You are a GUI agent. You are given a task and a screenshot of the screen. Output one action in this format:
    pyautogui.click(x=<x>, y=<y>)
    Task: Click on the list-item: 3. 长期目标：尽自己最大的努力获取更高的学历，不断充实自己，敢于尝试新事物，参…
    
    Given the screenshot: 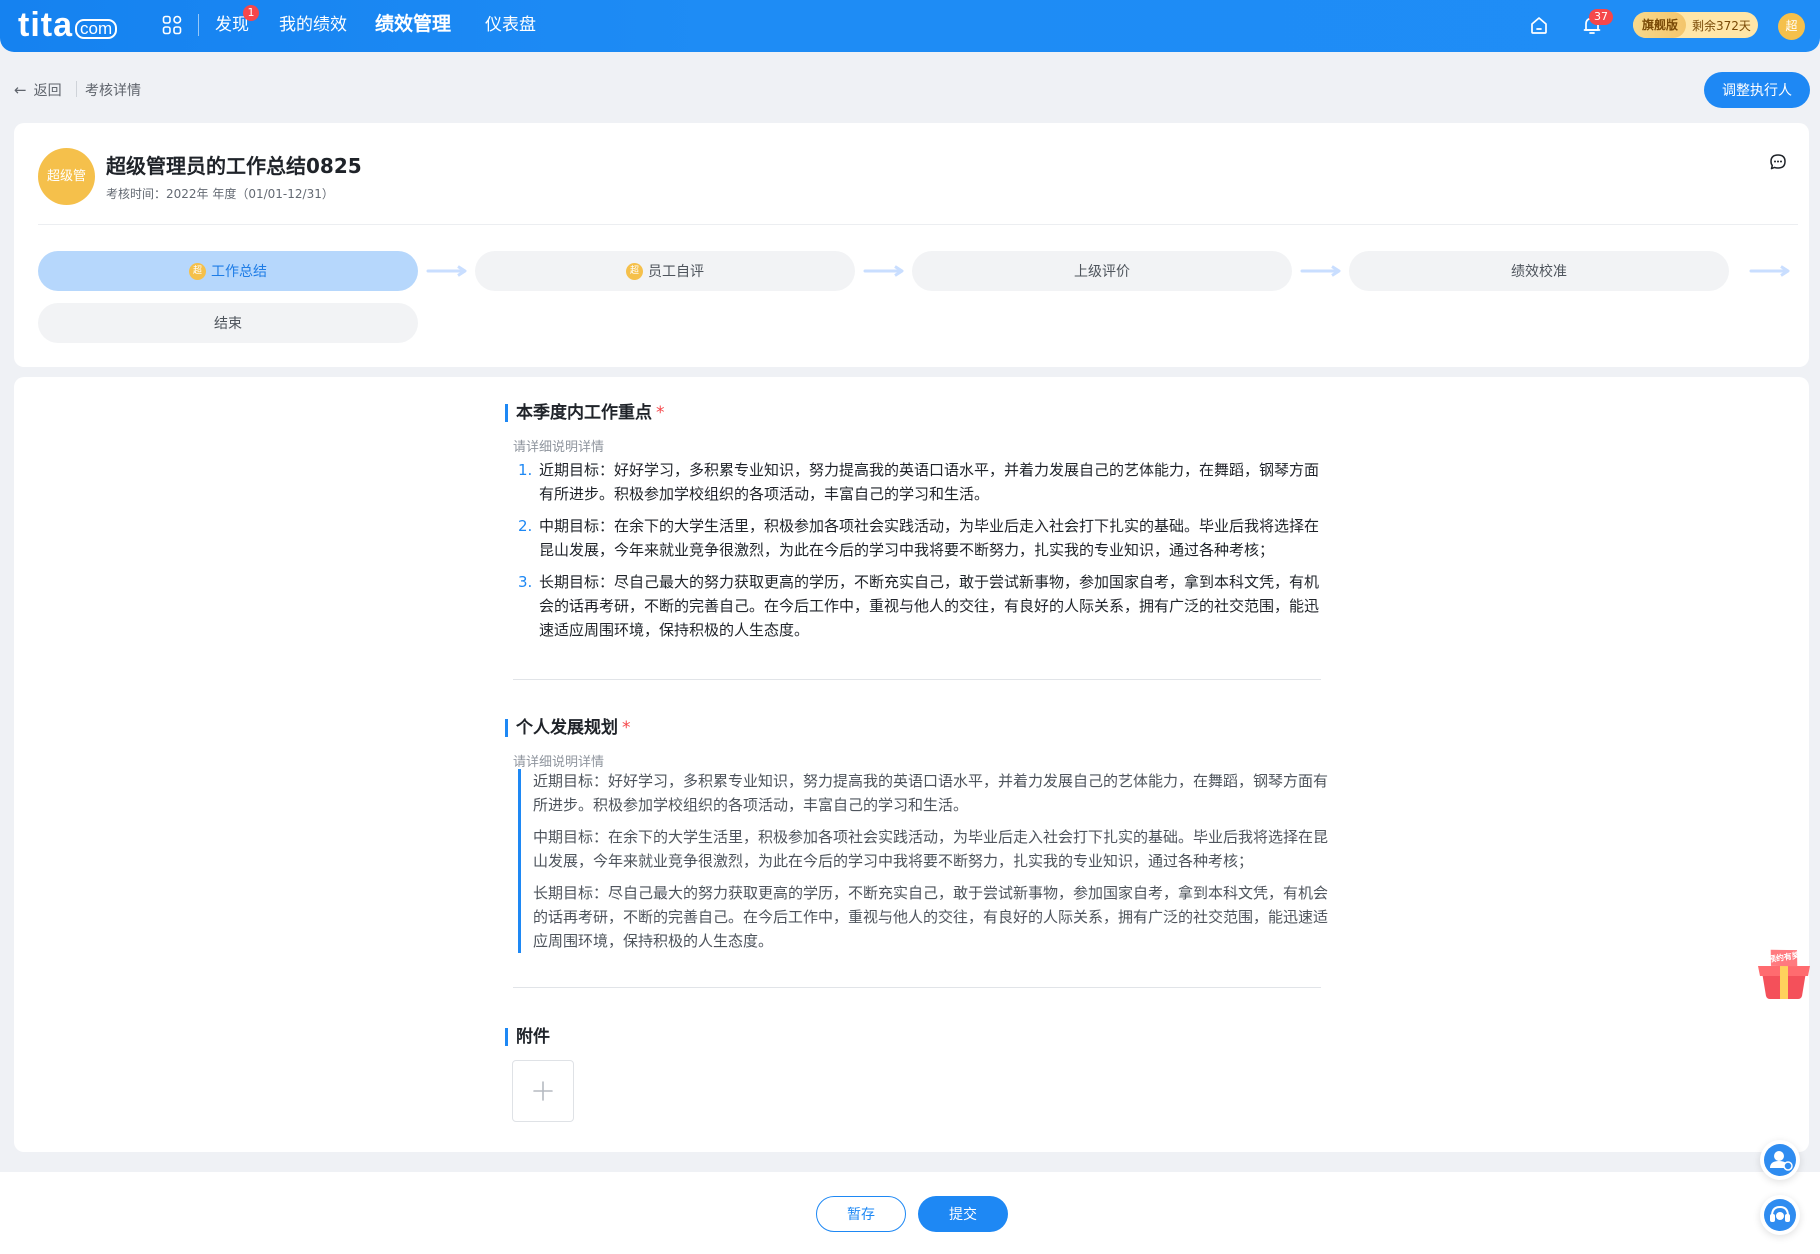 What is the action you would take?
    pyautogui.click(x=916, y=606)
    